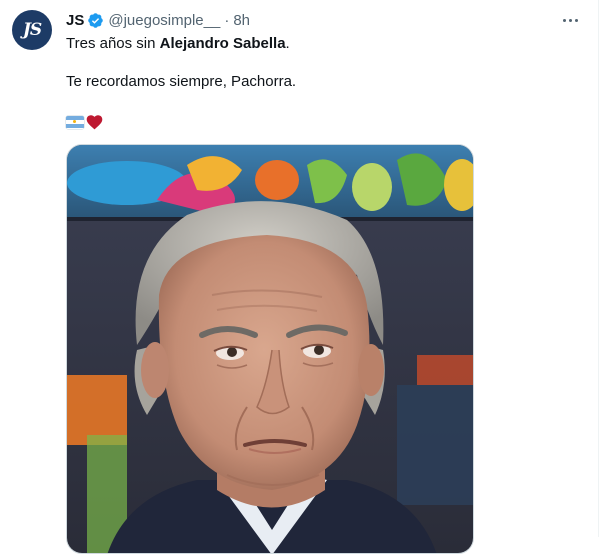 This screenshot has width=599, height=554. Describe the element at coordinates (164, 20) in the screenshot. I see `handle: @juegosimple__` at that location.